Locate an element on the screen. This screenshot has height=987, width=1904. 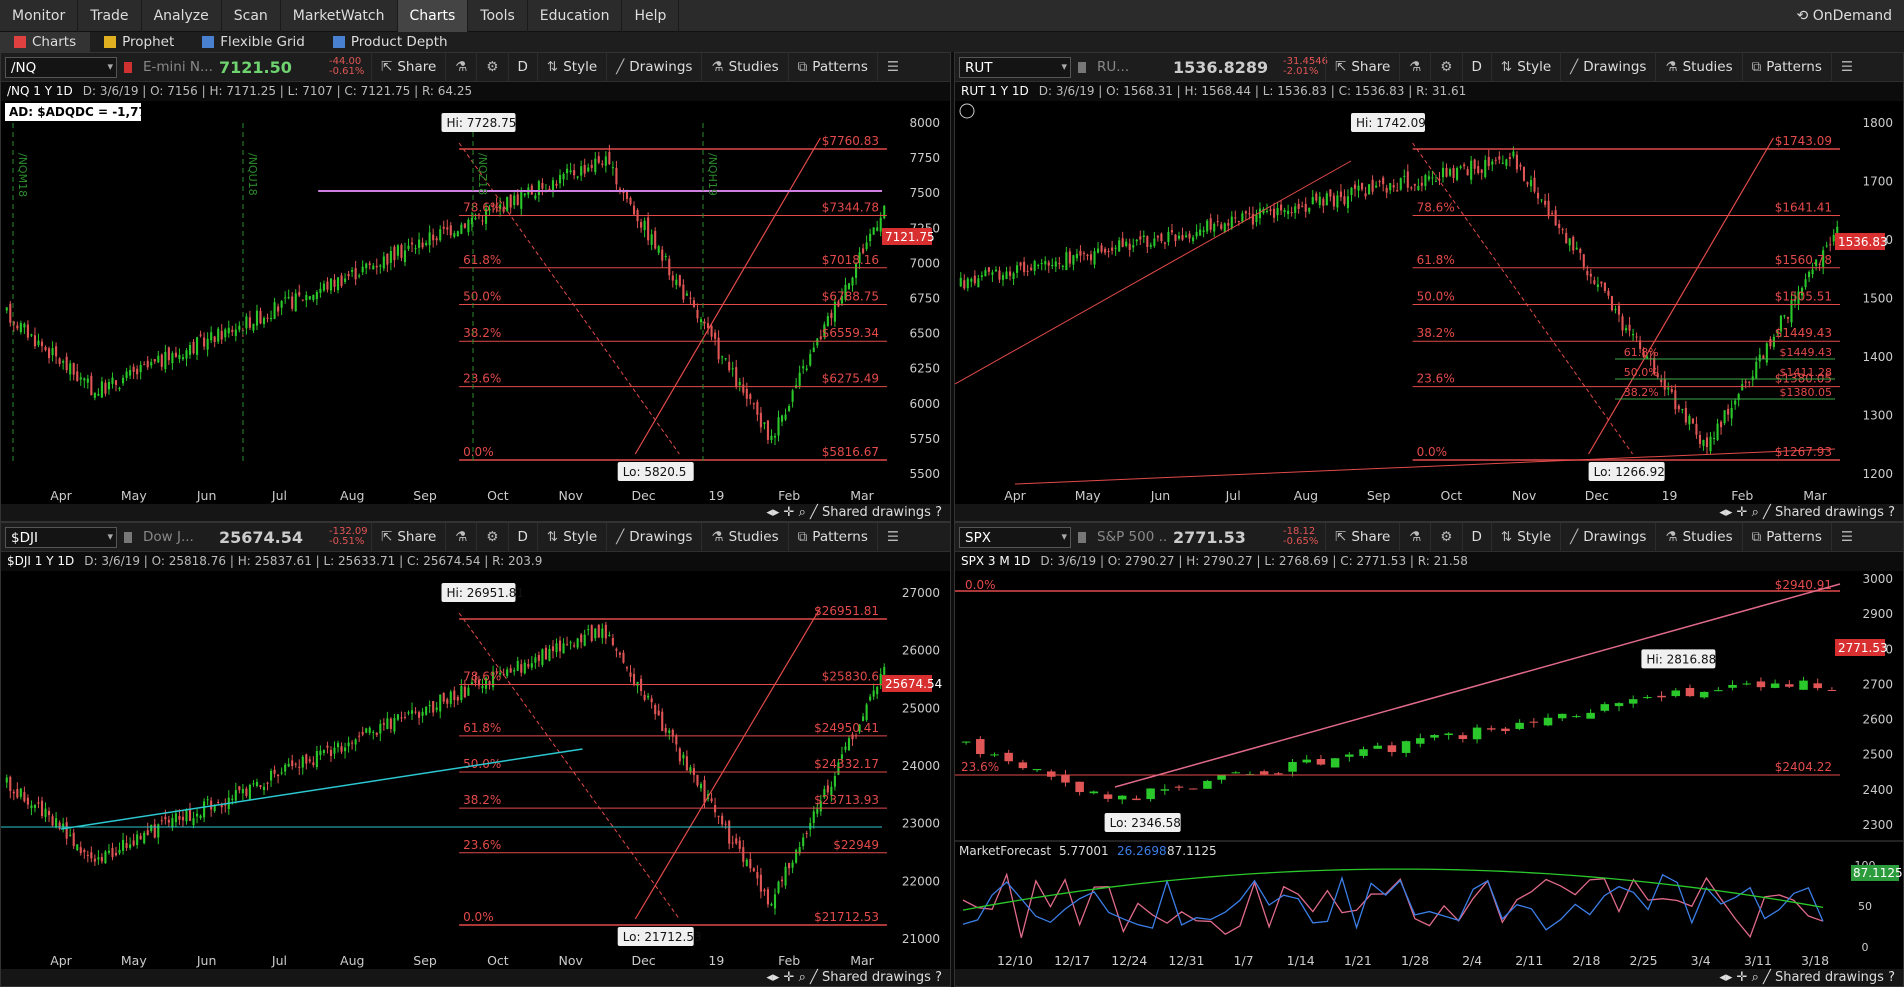
flask-icon: ⚗ is located at coordinates (717, 67).